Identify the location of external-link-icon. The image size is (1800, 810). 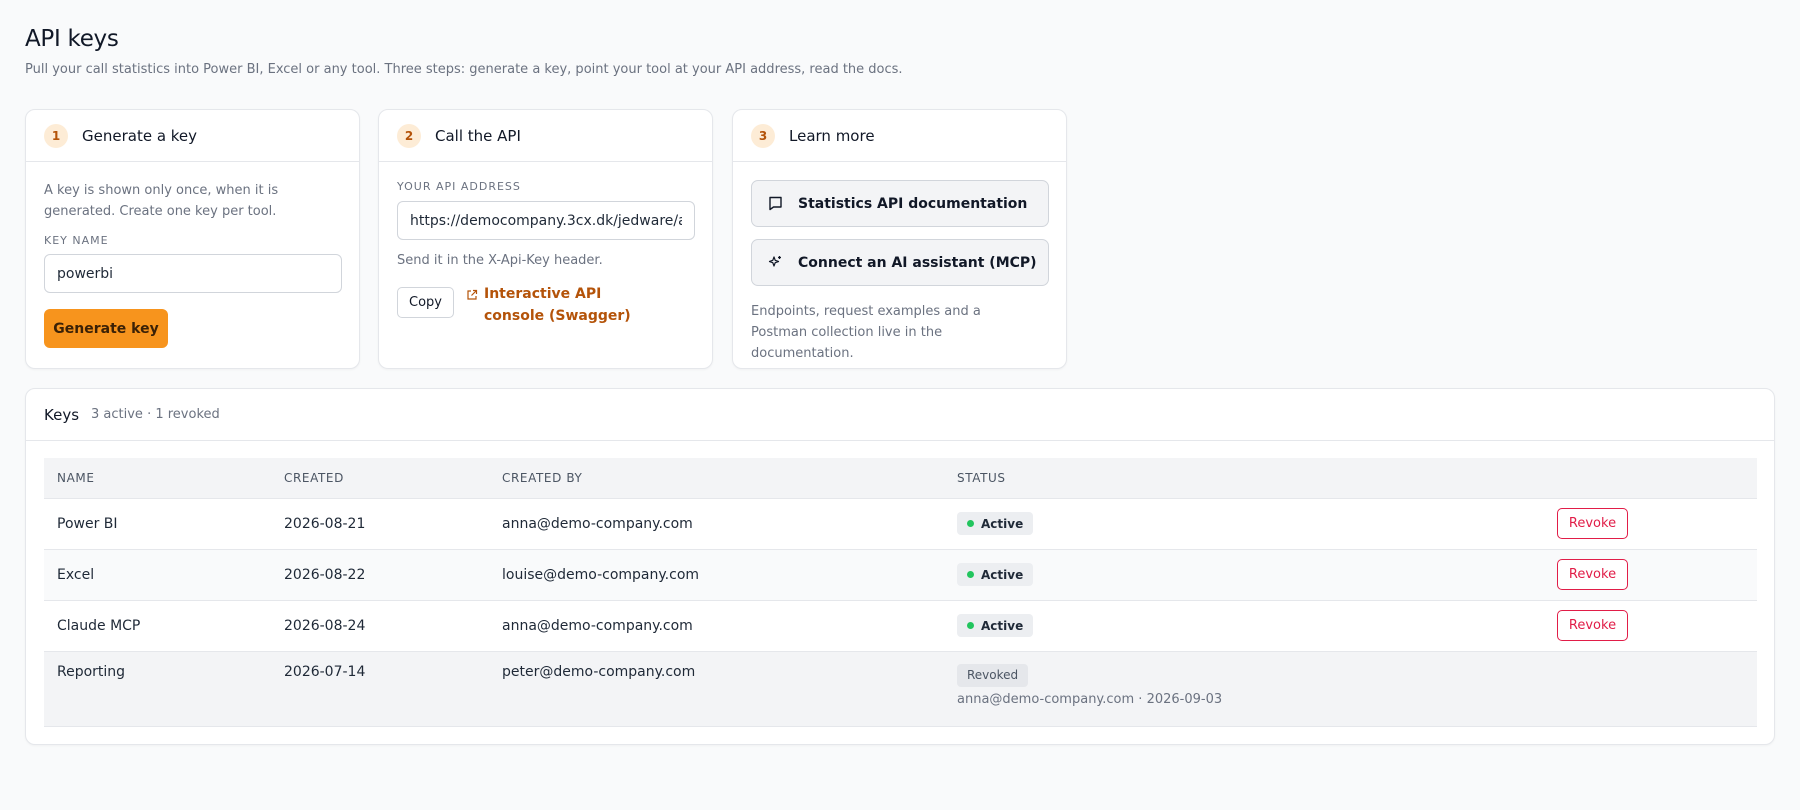
(472, 295).